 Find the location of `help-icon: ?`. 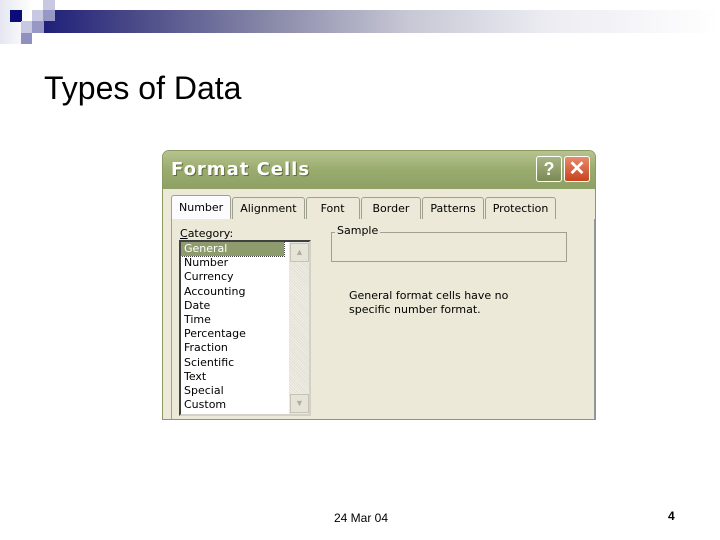

help-icon: ? is located at coordinates (549, 169).